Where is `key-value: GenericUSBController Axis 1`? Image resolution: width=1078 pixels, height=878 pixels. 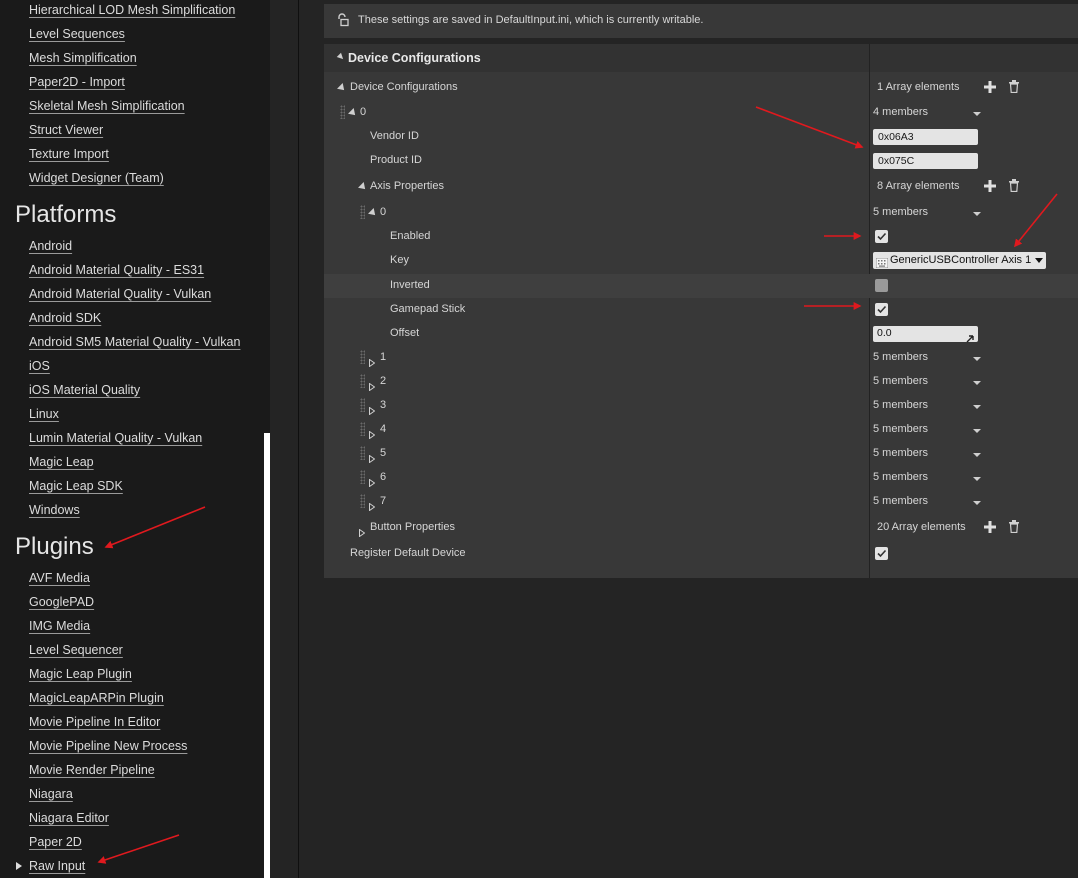 key-value: GenericUSBController Axis 1 is located at coordinates (961, 260).